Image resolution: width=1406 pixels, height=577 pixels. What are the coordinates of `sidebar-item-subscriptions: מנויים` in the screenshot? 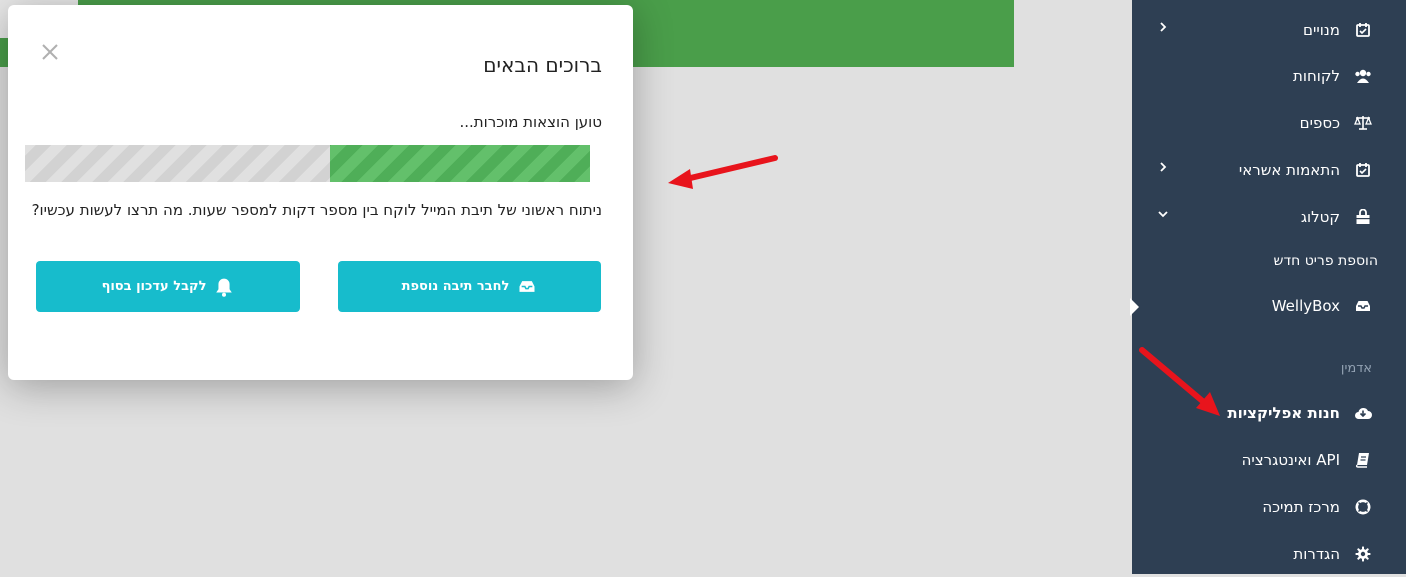 It's located at (1269, 30).